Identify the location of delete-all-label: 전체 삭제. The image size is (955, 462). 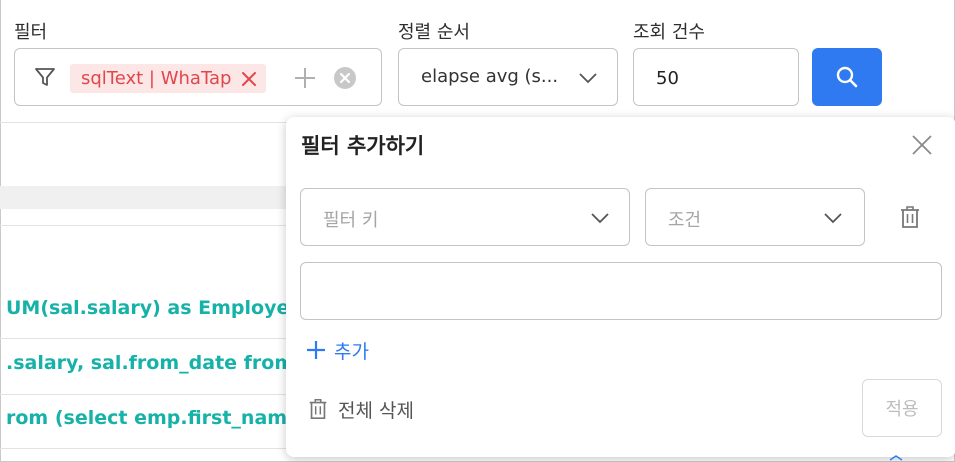
(376, 410).